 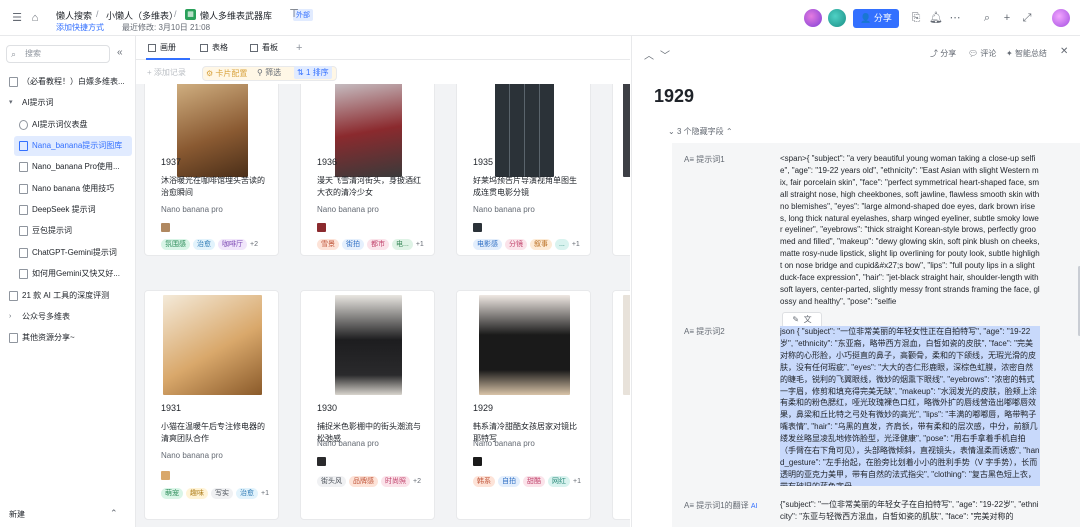 What do you see at coordinates (1061, 18) in the screenshot?
I see `user-avatar` at bounding box center [1061, 18].